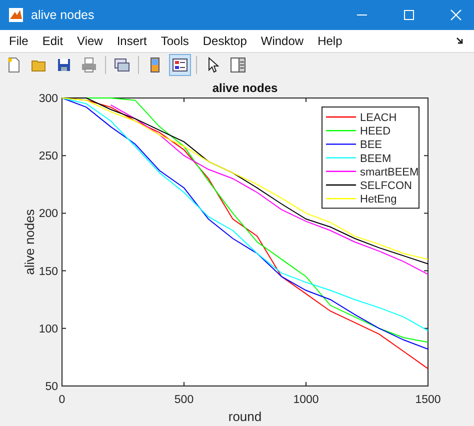  Describe the element at coordinates (184, 400) in the screenshot. I see `tick-label: 500` at that location.